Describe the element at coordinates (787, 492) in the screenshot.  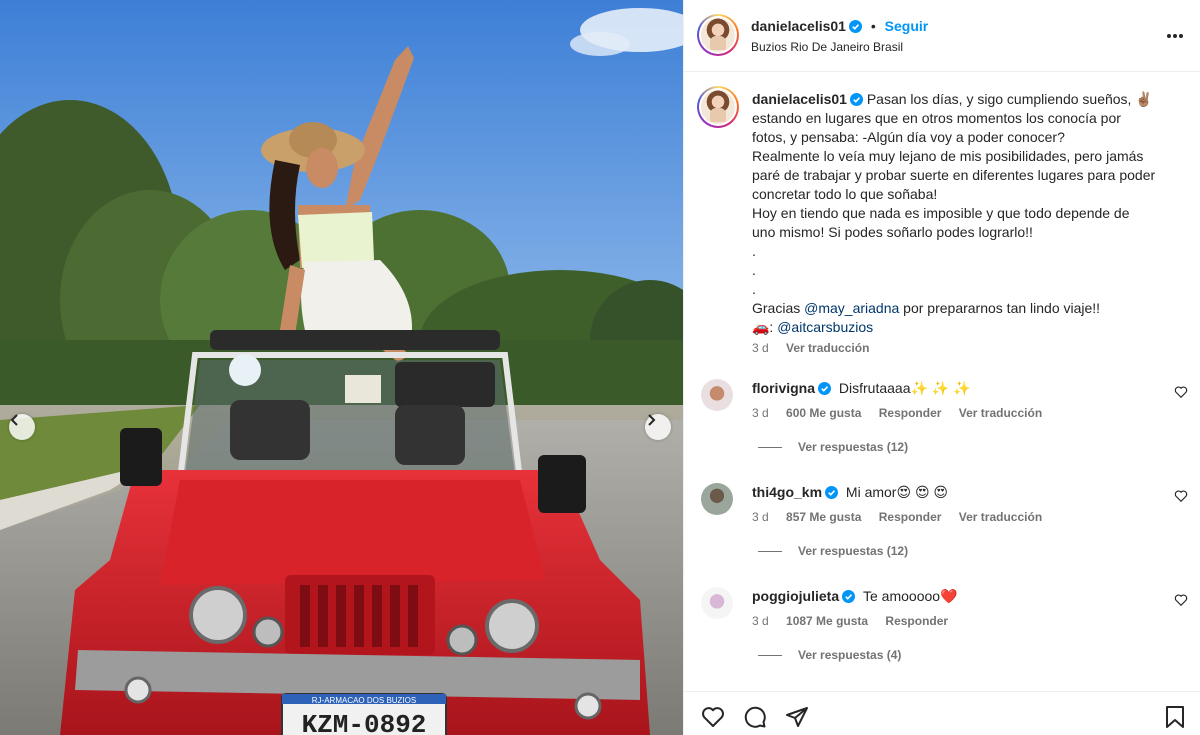
I see `commenter-username: thi4go_km` at that location.